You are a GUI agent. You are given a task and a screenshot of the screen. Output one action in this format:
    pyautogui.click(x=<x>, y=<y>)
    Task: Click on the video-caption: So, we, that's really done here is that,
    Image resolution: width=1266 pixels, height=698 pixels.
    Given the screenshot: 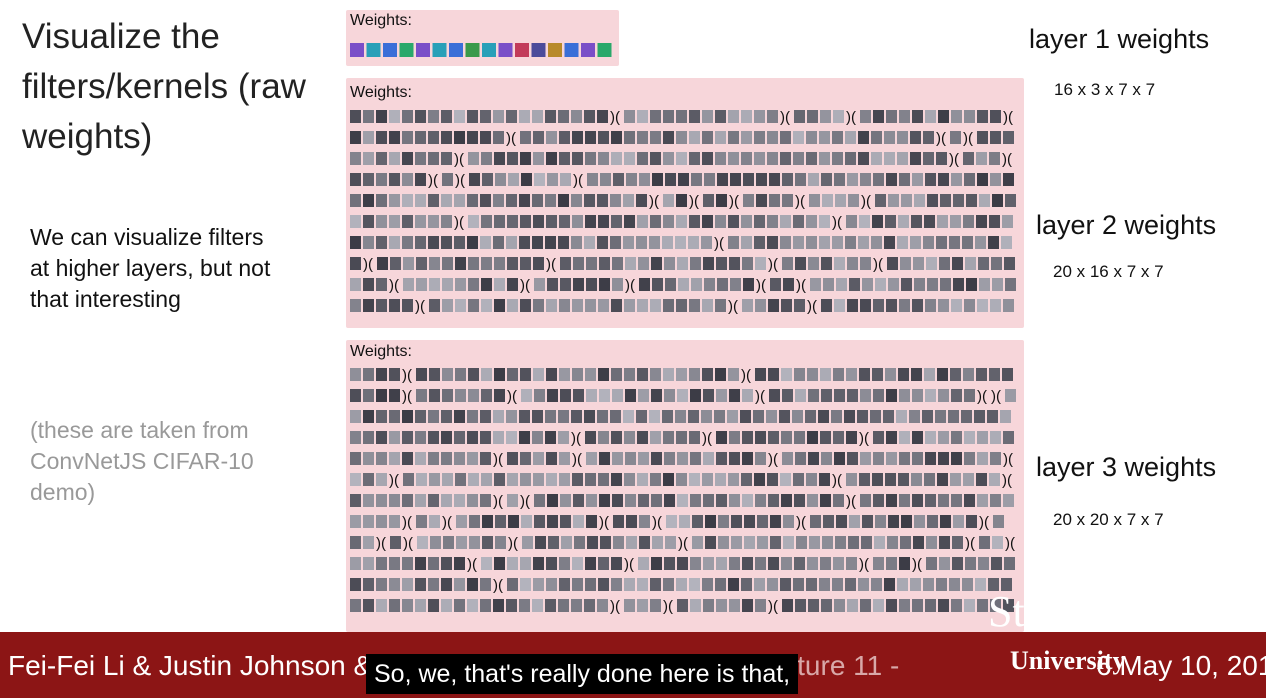 What is the action you would take?
    pyautogui.click(x=582, y=674)
    